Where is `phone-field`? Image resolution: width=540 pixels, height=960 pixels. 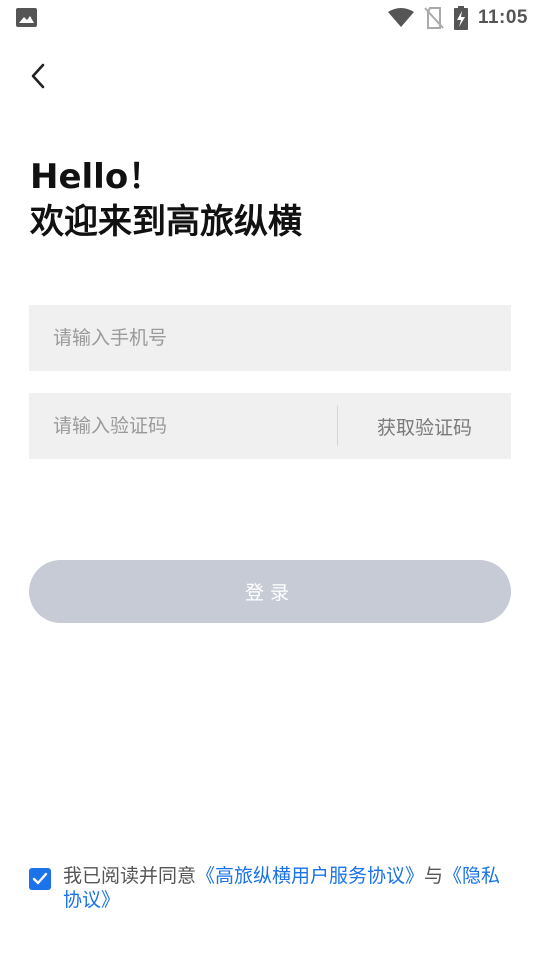
phone-field is located at coordinates (270, 338).